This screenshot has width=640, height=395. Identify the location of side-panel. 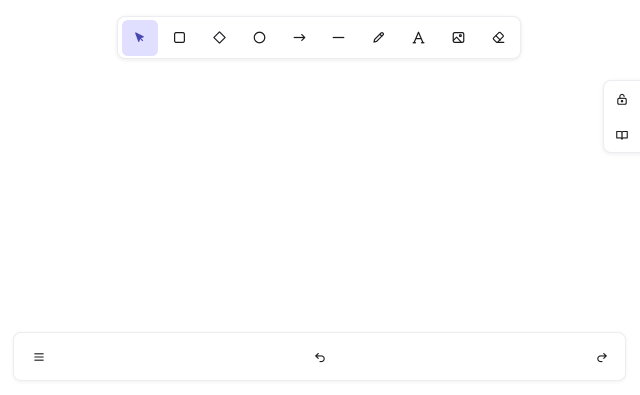
(621, 116).